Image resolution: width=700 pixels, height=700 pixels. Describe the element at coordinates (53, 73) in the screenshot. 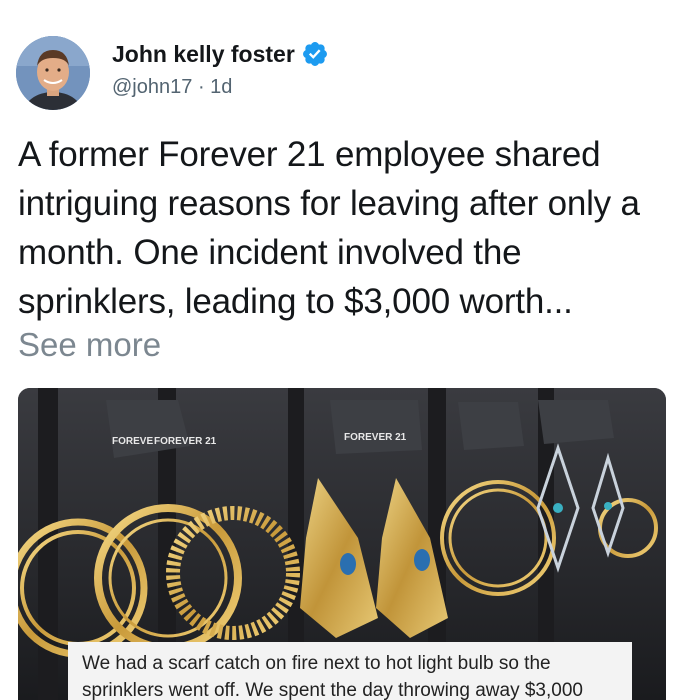

I see `avatar` at that location.